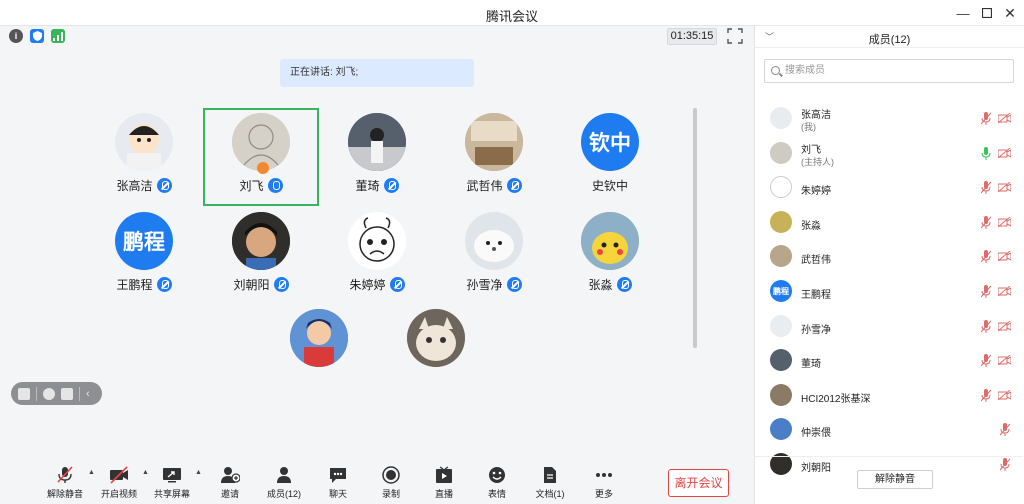 The width and height of the screenshot is (1024, 504). I want to click on member-name: 张淼, so click(811, 226).